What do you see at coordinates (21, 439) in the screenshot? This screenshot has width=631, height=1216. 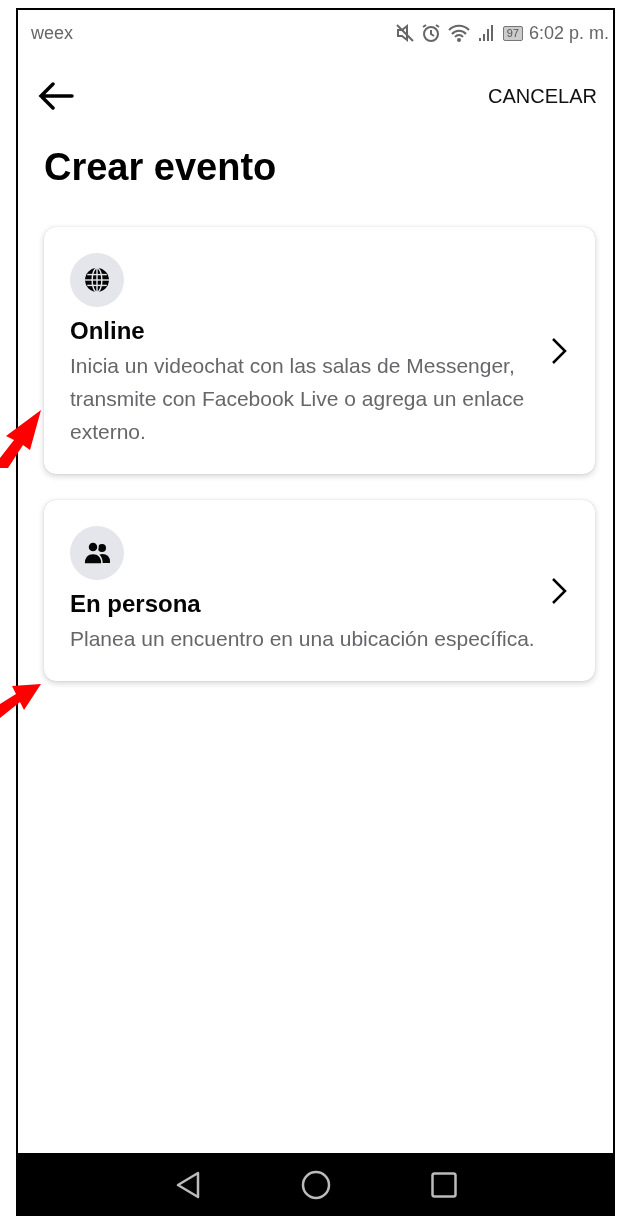 I see `annotation-arrow` at bounding box center [21, 439].